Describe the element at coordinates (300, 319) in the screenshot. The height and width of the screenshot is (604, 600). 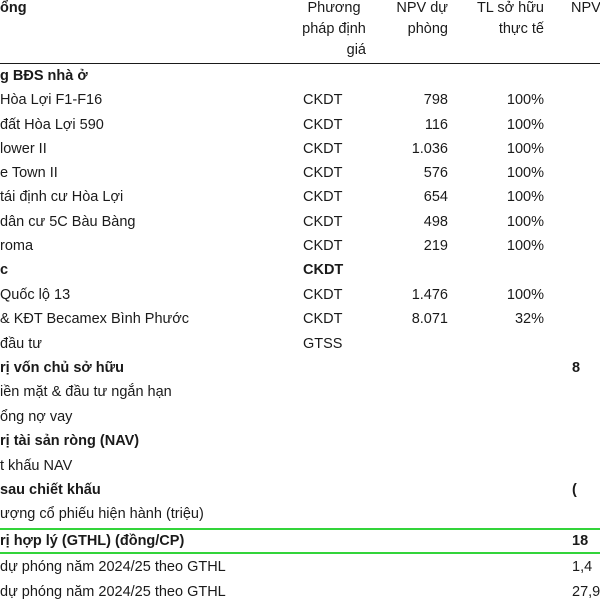
I see `table-row: & KĐT Becamex Bình Phước CKDT 8.071 32%` at that location.